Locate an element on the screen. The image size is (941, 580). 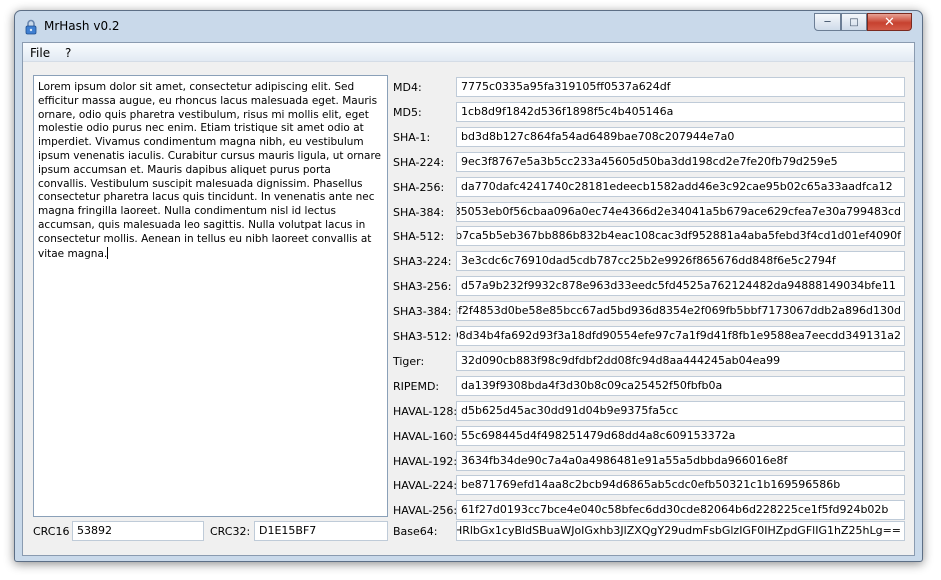
minimize-icon: ─ is located at coordinates (827, 22).